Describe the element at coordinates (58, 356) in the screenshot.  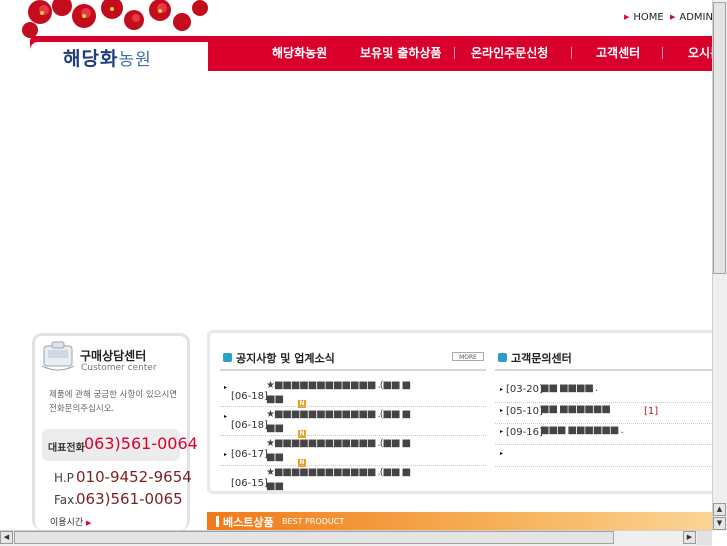
I see `phone-icon` at that location.